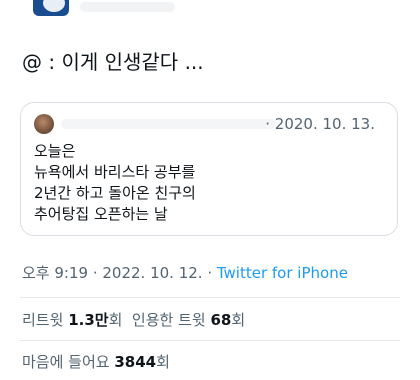 This screenshot has height=380, width=420. I want to click on quoted-tweet-date: · 2020. 10. 13., so click(320, 124).